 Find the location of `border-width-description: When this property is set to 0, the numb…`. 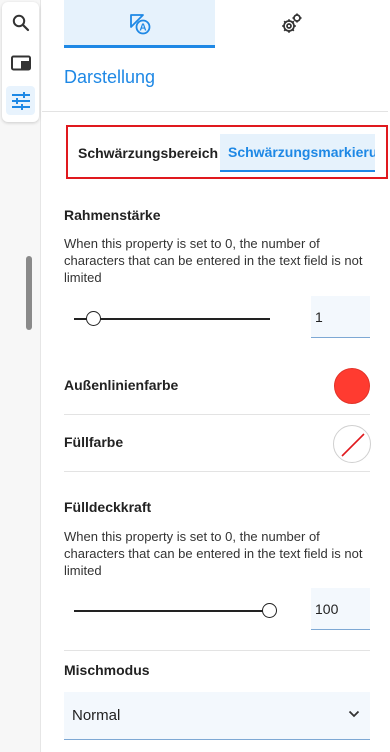

border-width-description: When this property is set to 0, the numb… is located at coordinates (213, 260).